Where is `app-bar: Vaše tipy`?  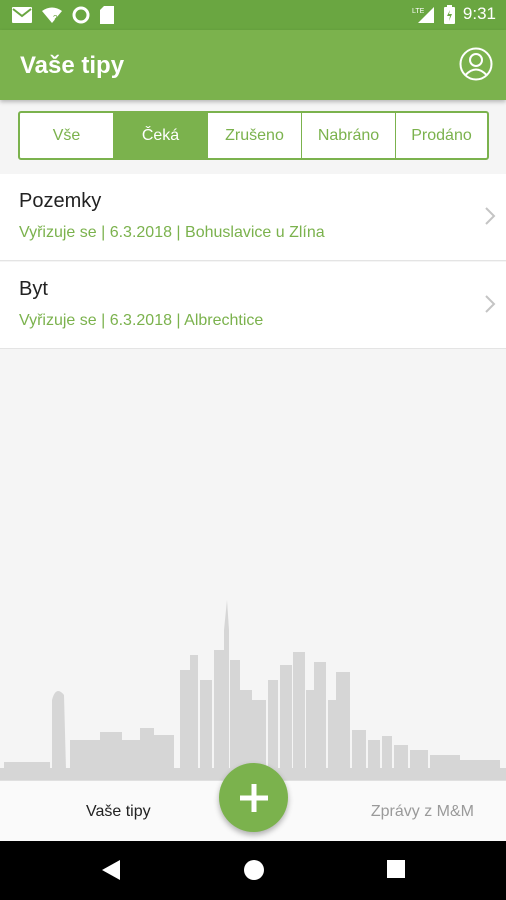 app-bar: Vaše tipy is located at coordinates (253, 65).